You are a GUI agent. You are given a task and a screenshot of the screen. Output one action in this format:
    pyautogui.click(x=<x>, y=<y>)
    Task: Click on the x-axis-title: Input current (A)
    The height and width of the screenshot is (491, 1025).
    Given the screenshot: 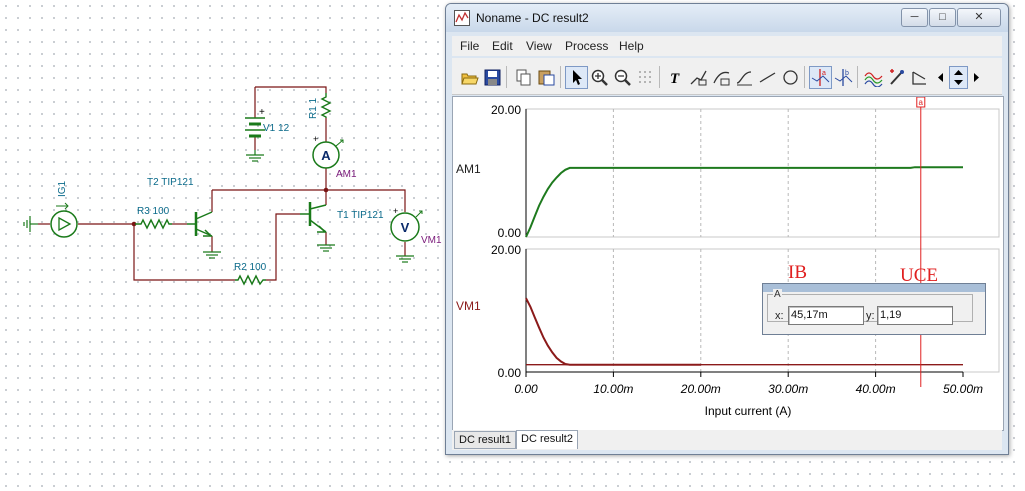 What is the action you would take?
    pyautogui.click(x=748, y=411)
    